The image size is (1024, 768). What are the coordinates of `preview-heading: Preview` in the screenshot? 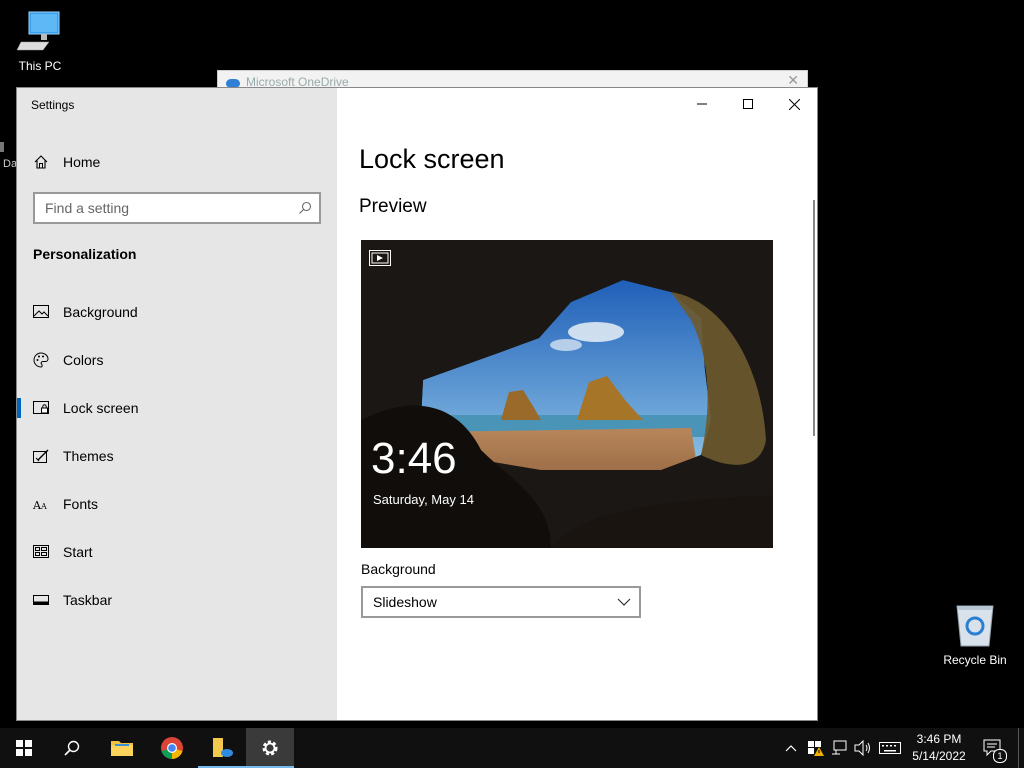 It's located at (393, 206).